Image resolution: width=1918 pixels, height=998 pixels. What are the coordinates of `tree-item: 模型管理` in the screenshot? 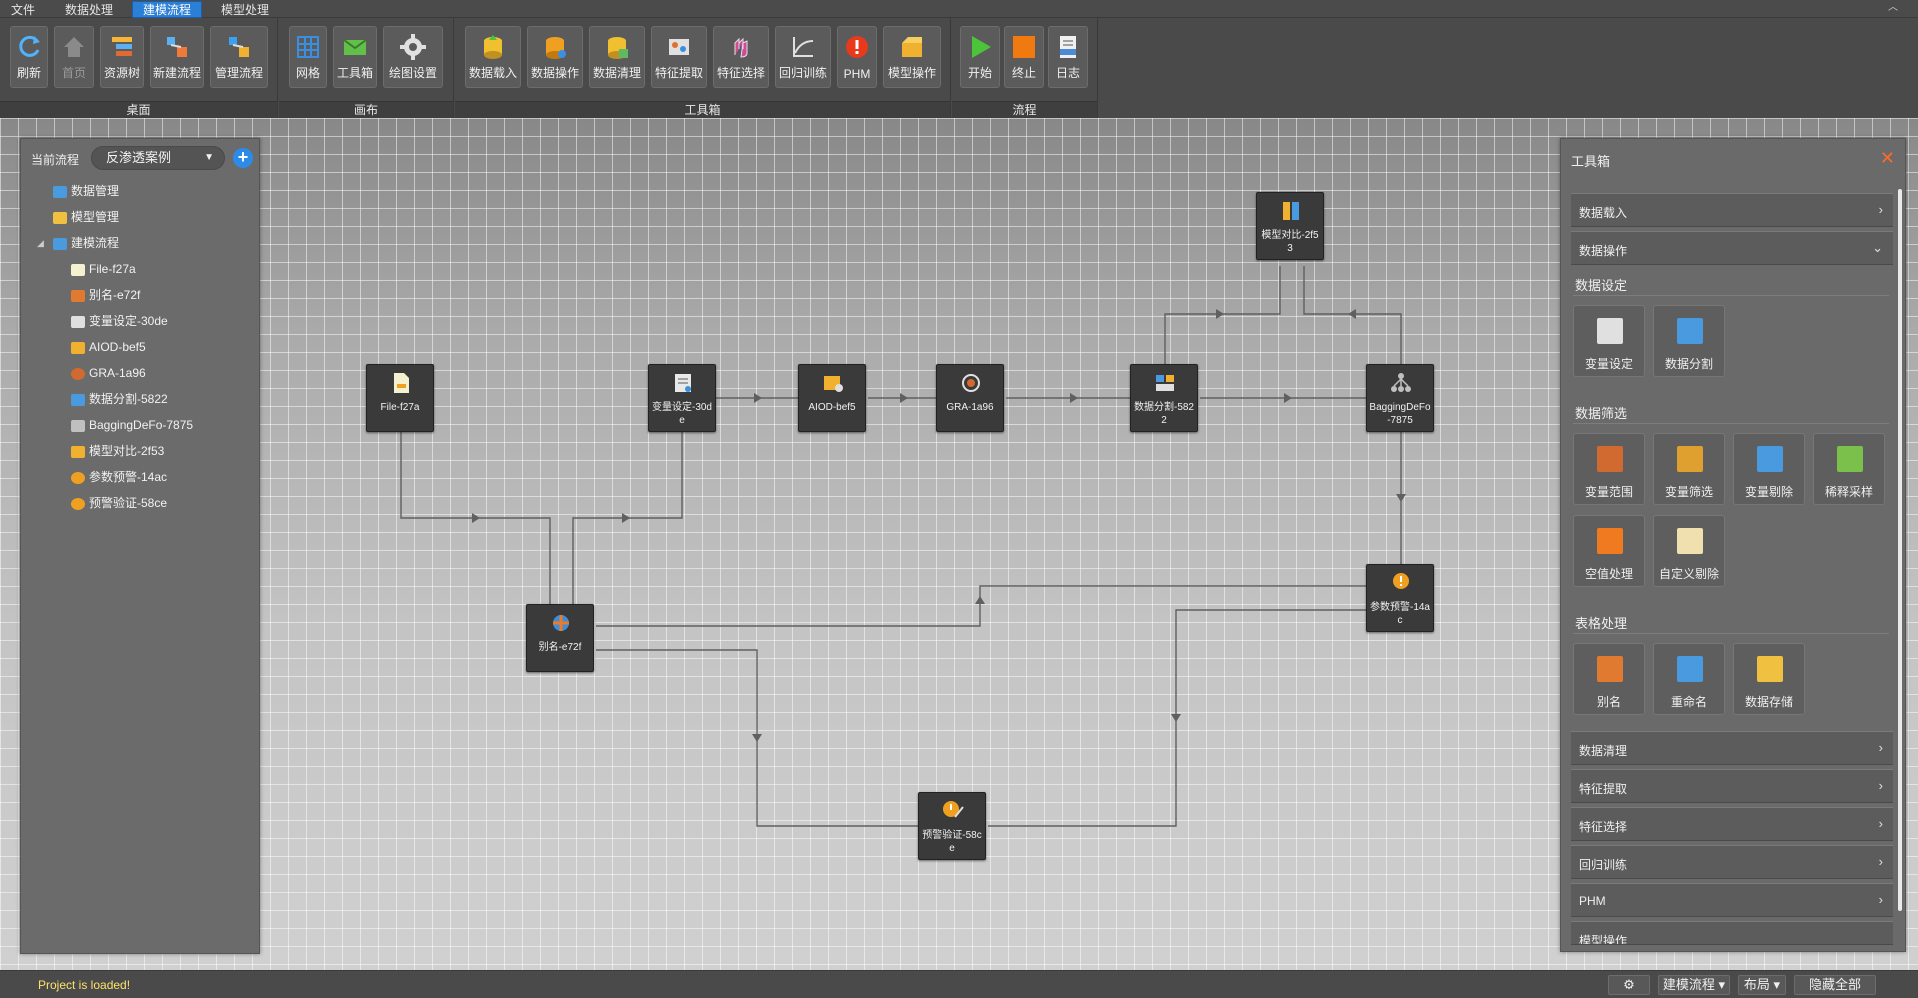 It's located at (86, 217).